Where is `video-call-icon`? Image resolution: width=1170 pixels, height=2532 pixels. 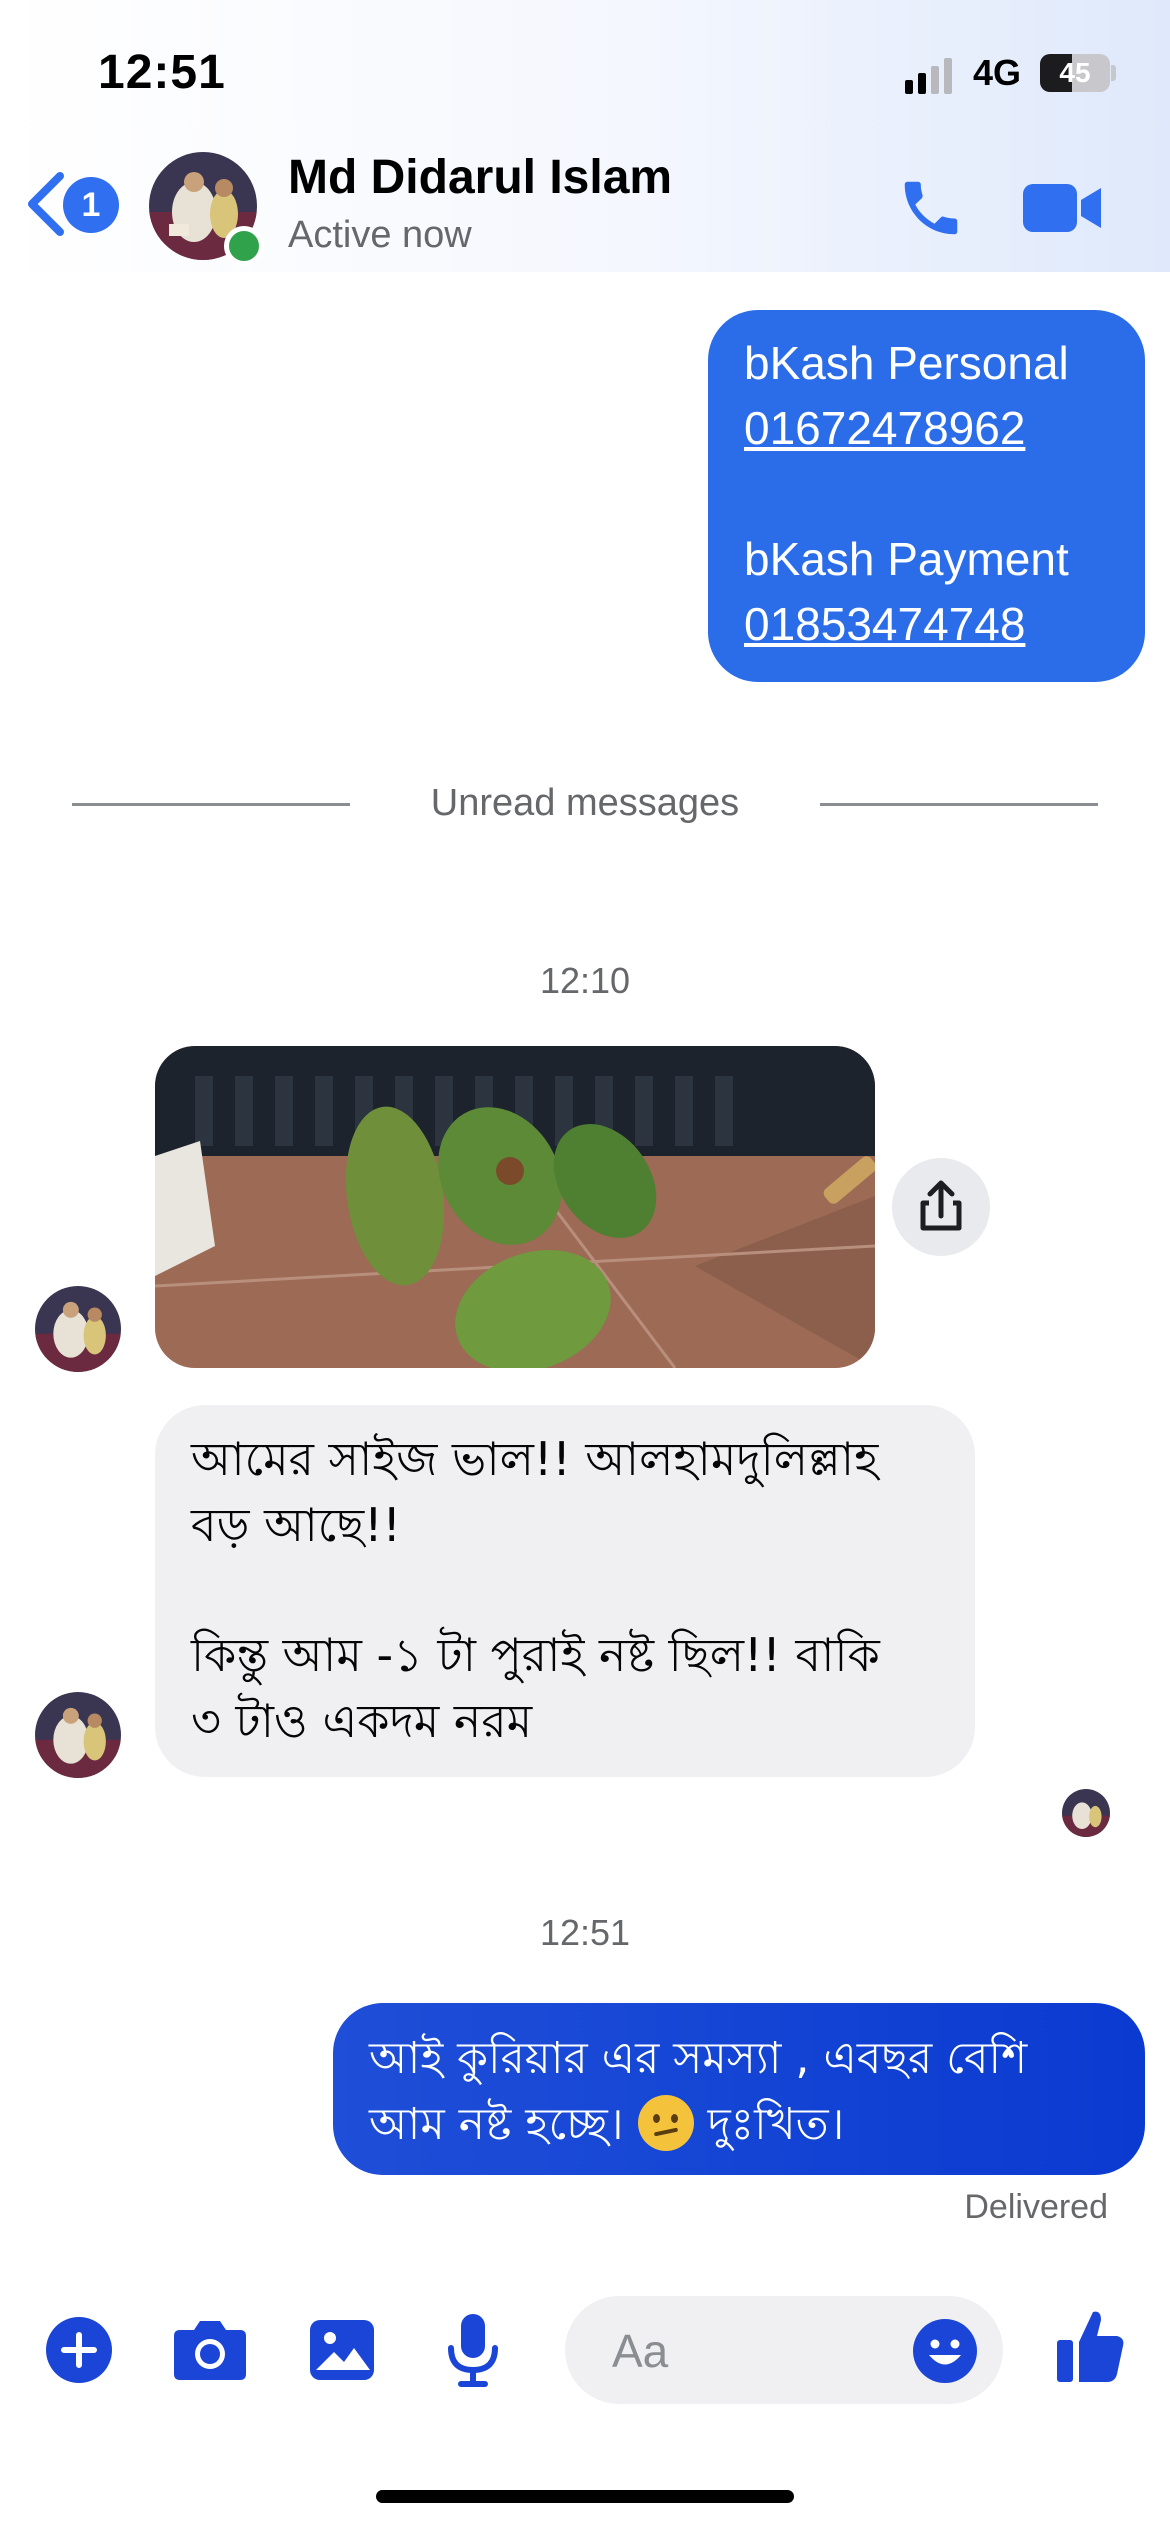 video-call-icon is located at coordinates (1063, 208).